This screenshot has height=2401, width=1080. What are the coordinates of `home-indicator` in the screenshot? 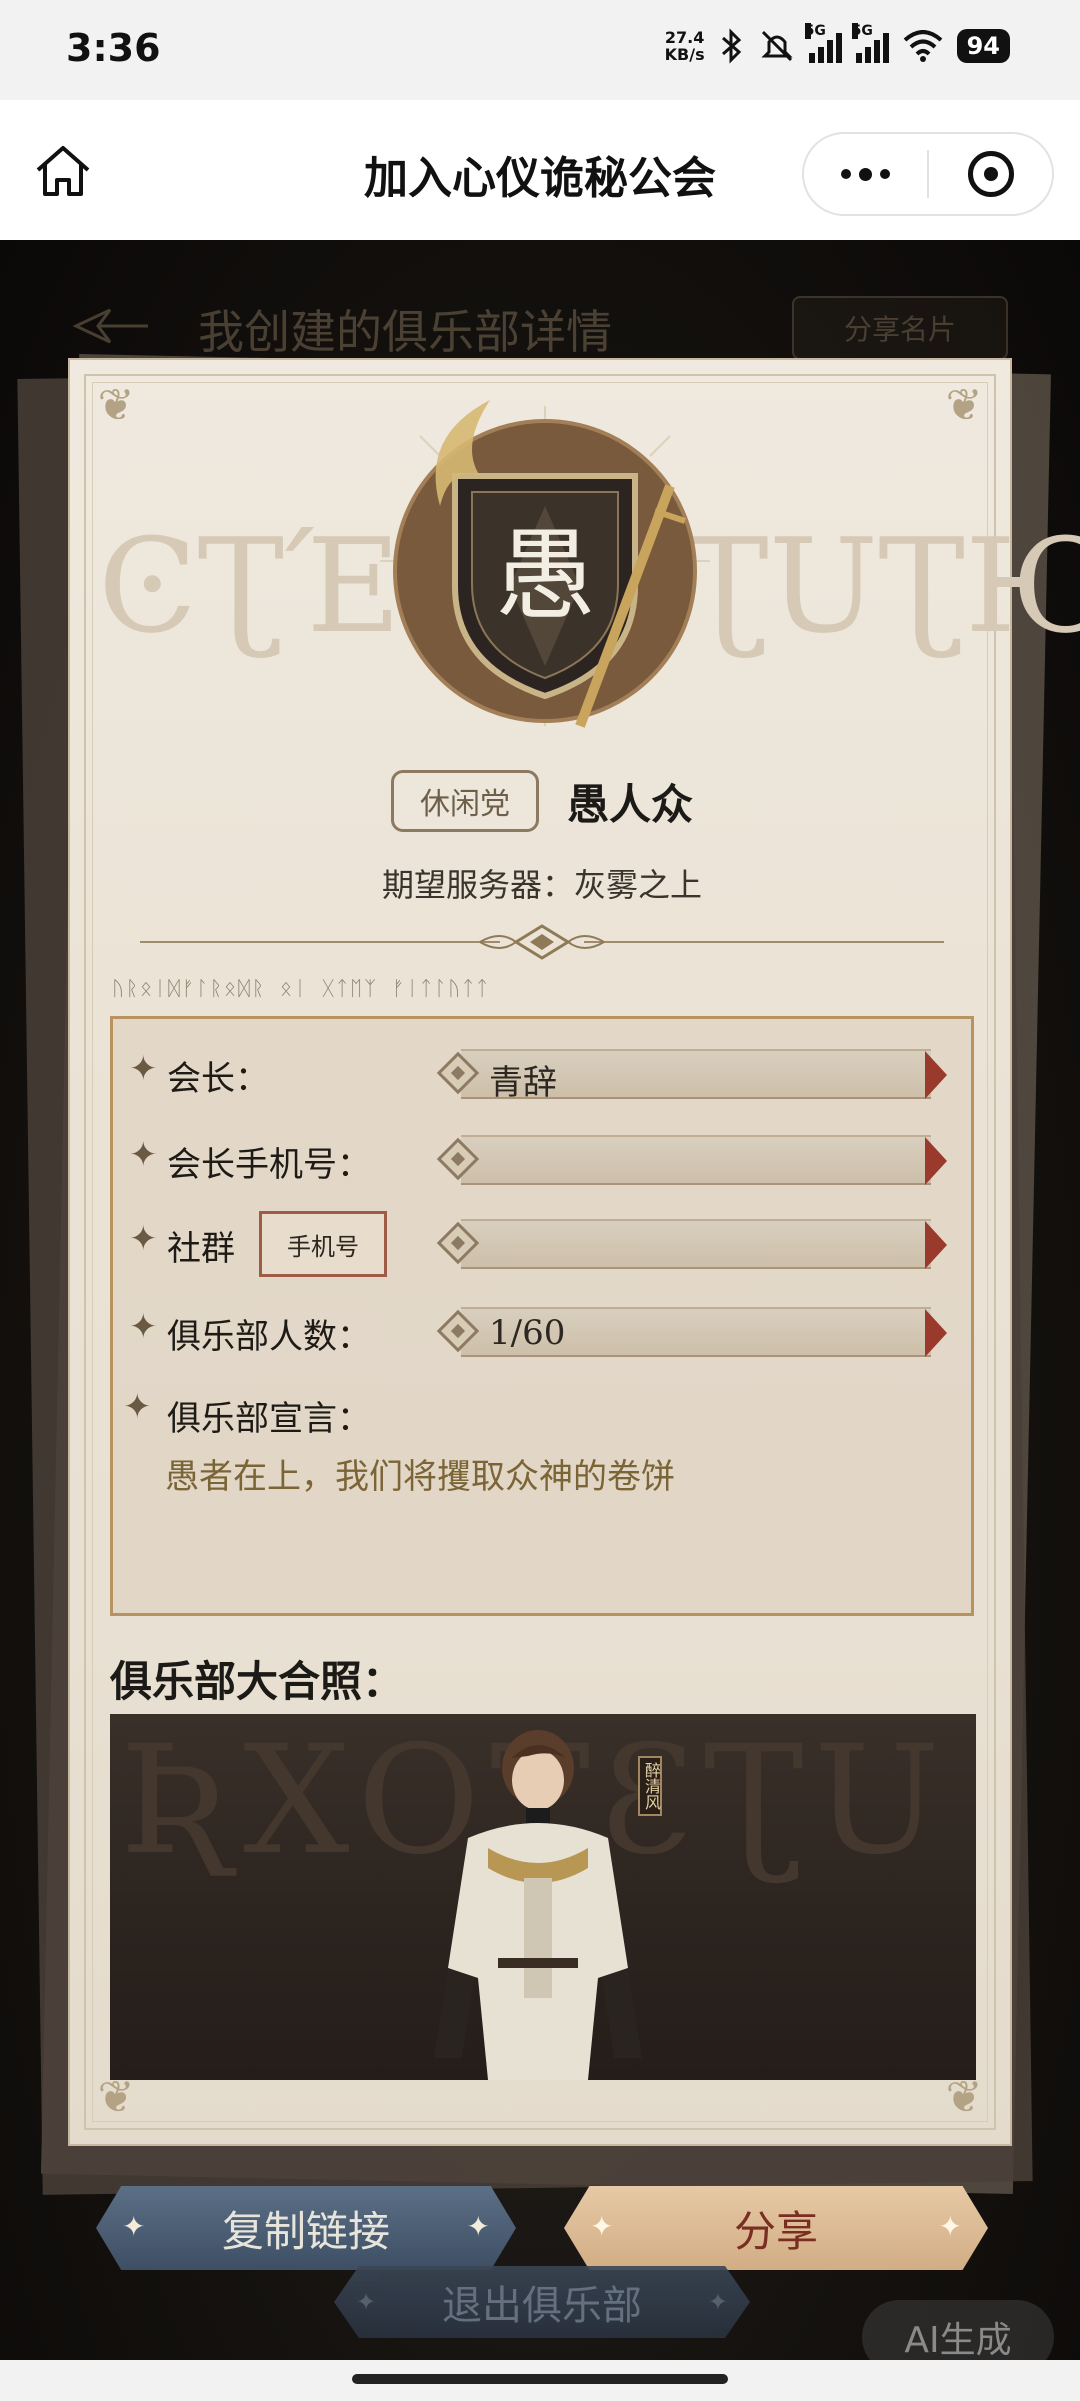 It's located at (540, 2379).